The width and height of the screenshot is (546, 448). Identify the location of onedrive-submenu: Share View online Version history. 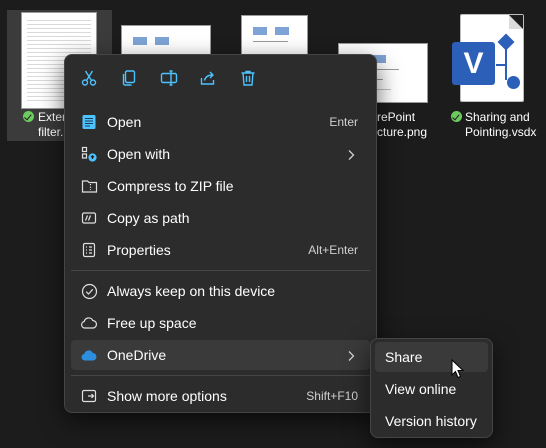
(431, 388).